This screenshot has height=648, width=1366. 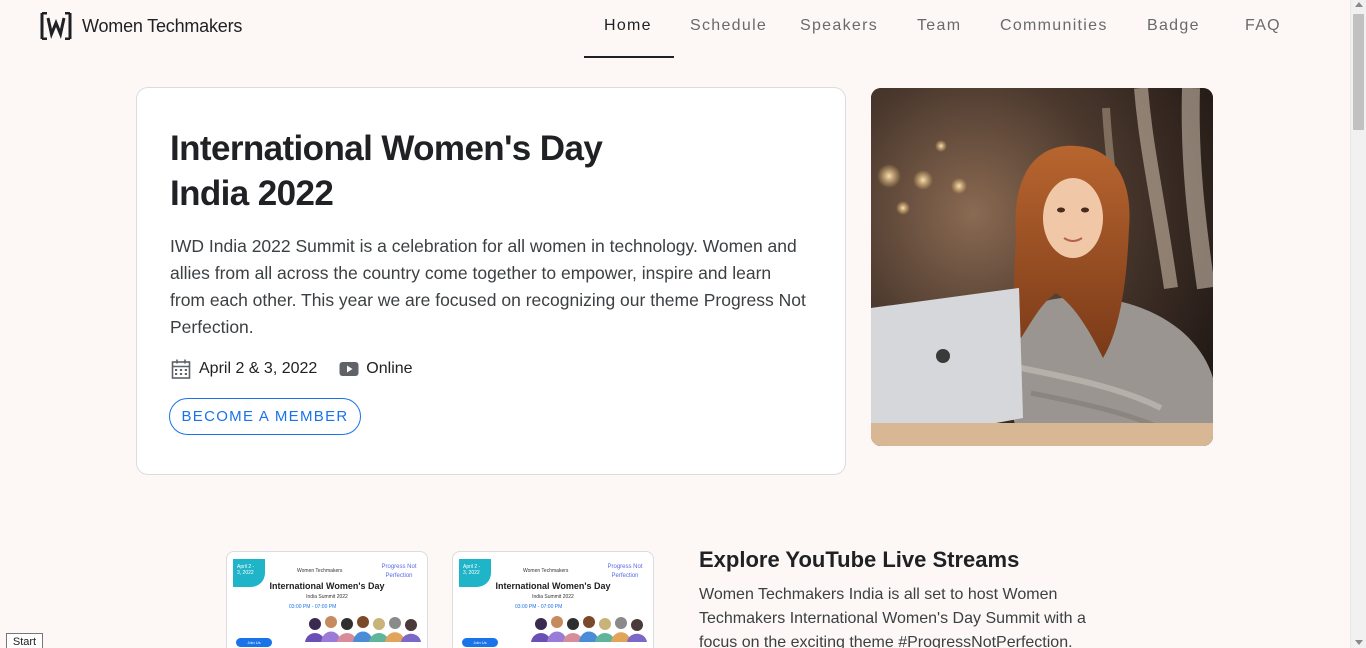 What do you see at coordinates (728, 26) in the screenshot?
I see `nav-schedule: Schedule` at bounding box center [728, 26].